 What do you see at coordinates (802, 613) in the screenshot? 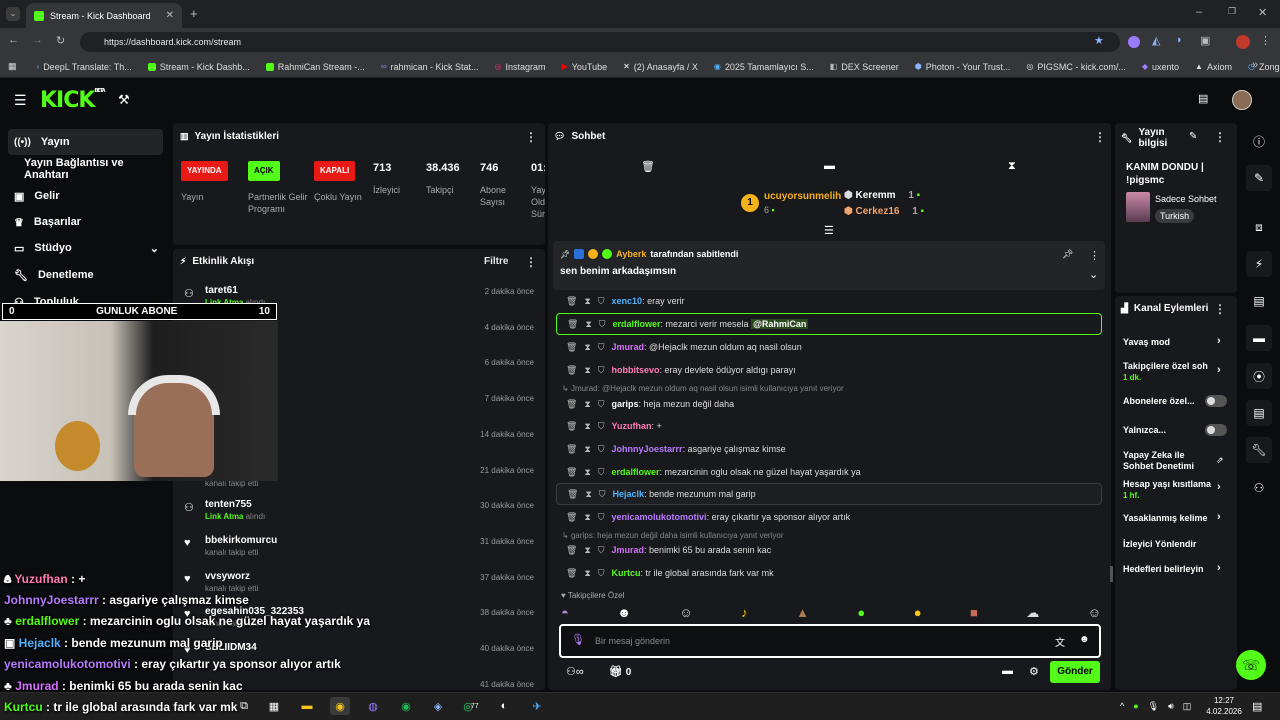
I see `emote-icon: ▲` at bounding box center [802, 613].